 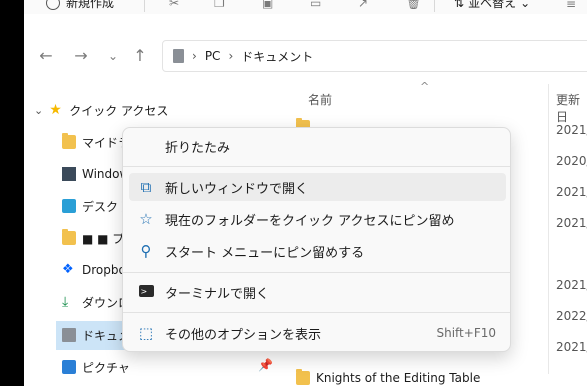 I want to click on sidebar-item-documents: ドキュメ, so click(x=96, y=335).